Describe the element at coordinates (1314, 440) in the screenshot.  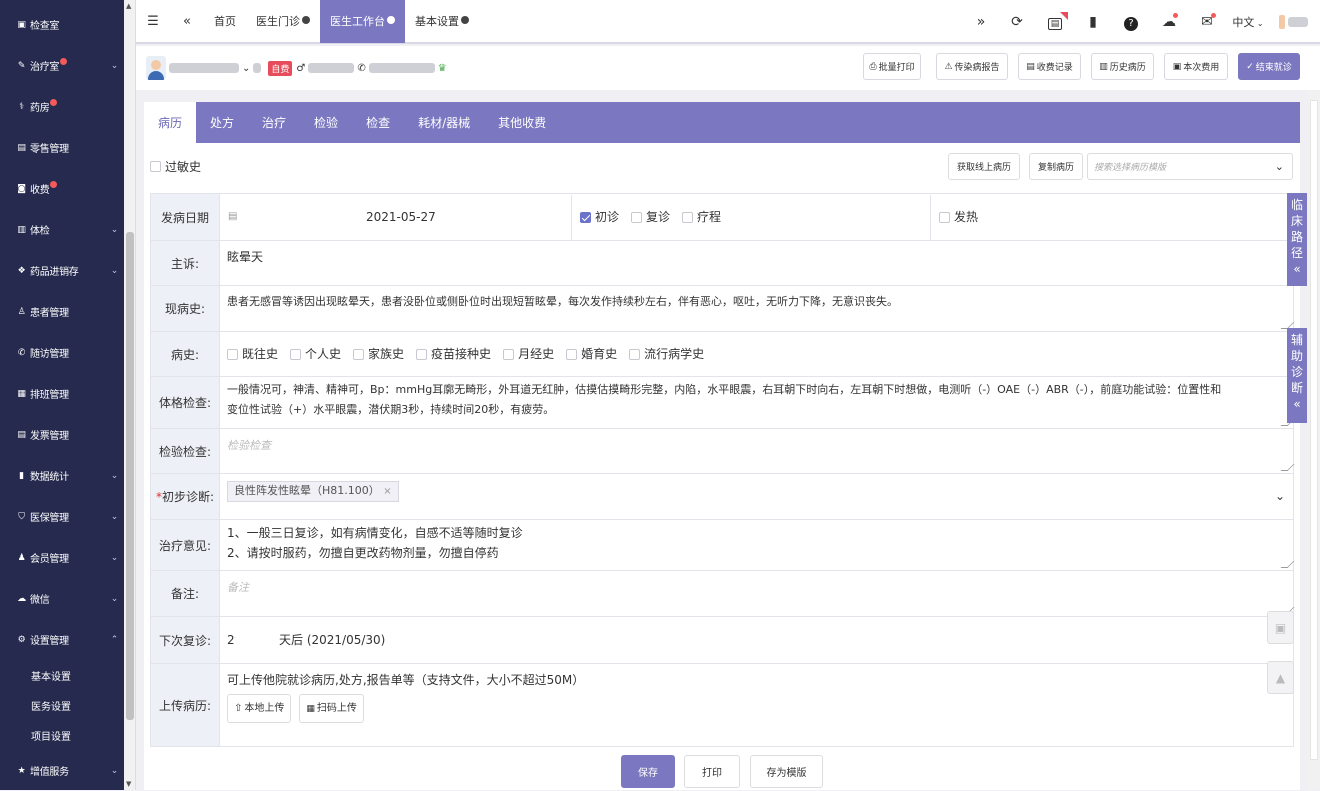
I see `main-scrollbar` at that location.